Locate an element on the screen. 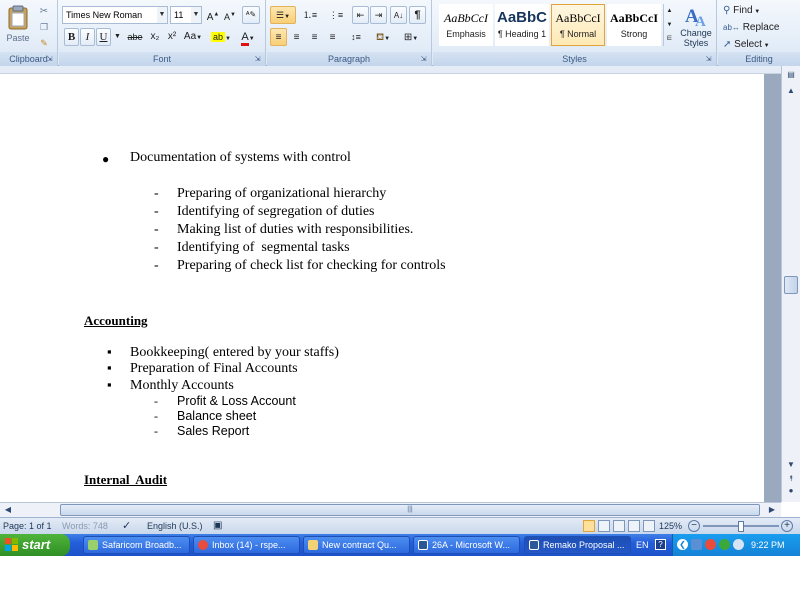 The width and height of the screenshot is (800, 600). horizontal-scrollbar: ◀ ||| ▶ is located at coordinates (390, 509).